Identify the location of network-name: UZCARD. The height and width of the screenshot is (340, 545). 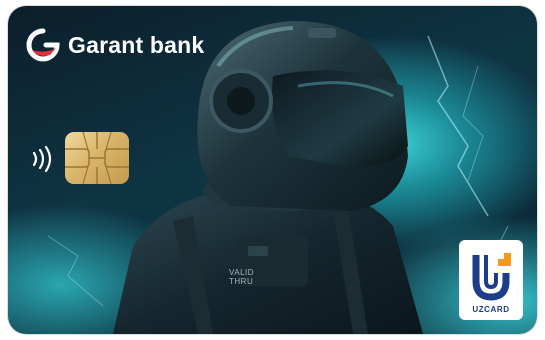
(491, 309).